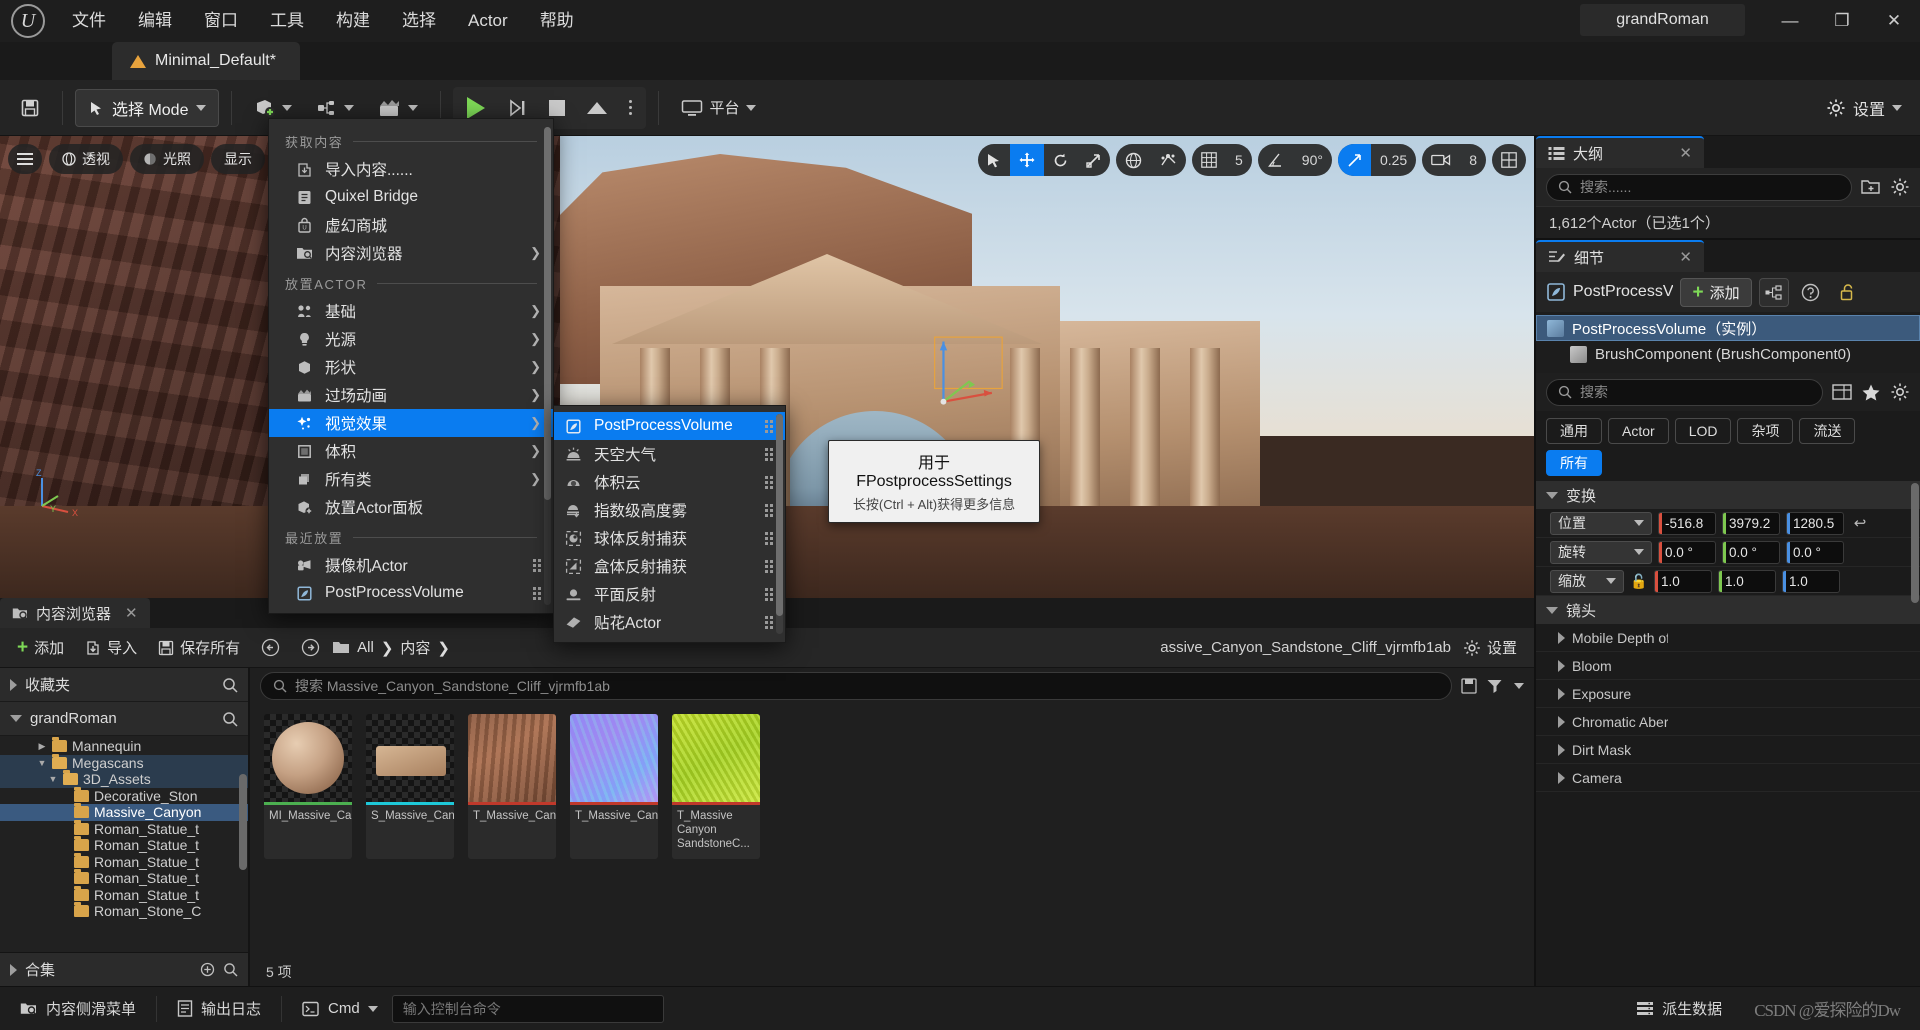 This screenshot has height=1030, width=1920. What do you see at coordinates (669, 454) in the screenshot?
I see `submenu-item-sky-atmosphere: 天空大气` at bounding box center [669, 454].